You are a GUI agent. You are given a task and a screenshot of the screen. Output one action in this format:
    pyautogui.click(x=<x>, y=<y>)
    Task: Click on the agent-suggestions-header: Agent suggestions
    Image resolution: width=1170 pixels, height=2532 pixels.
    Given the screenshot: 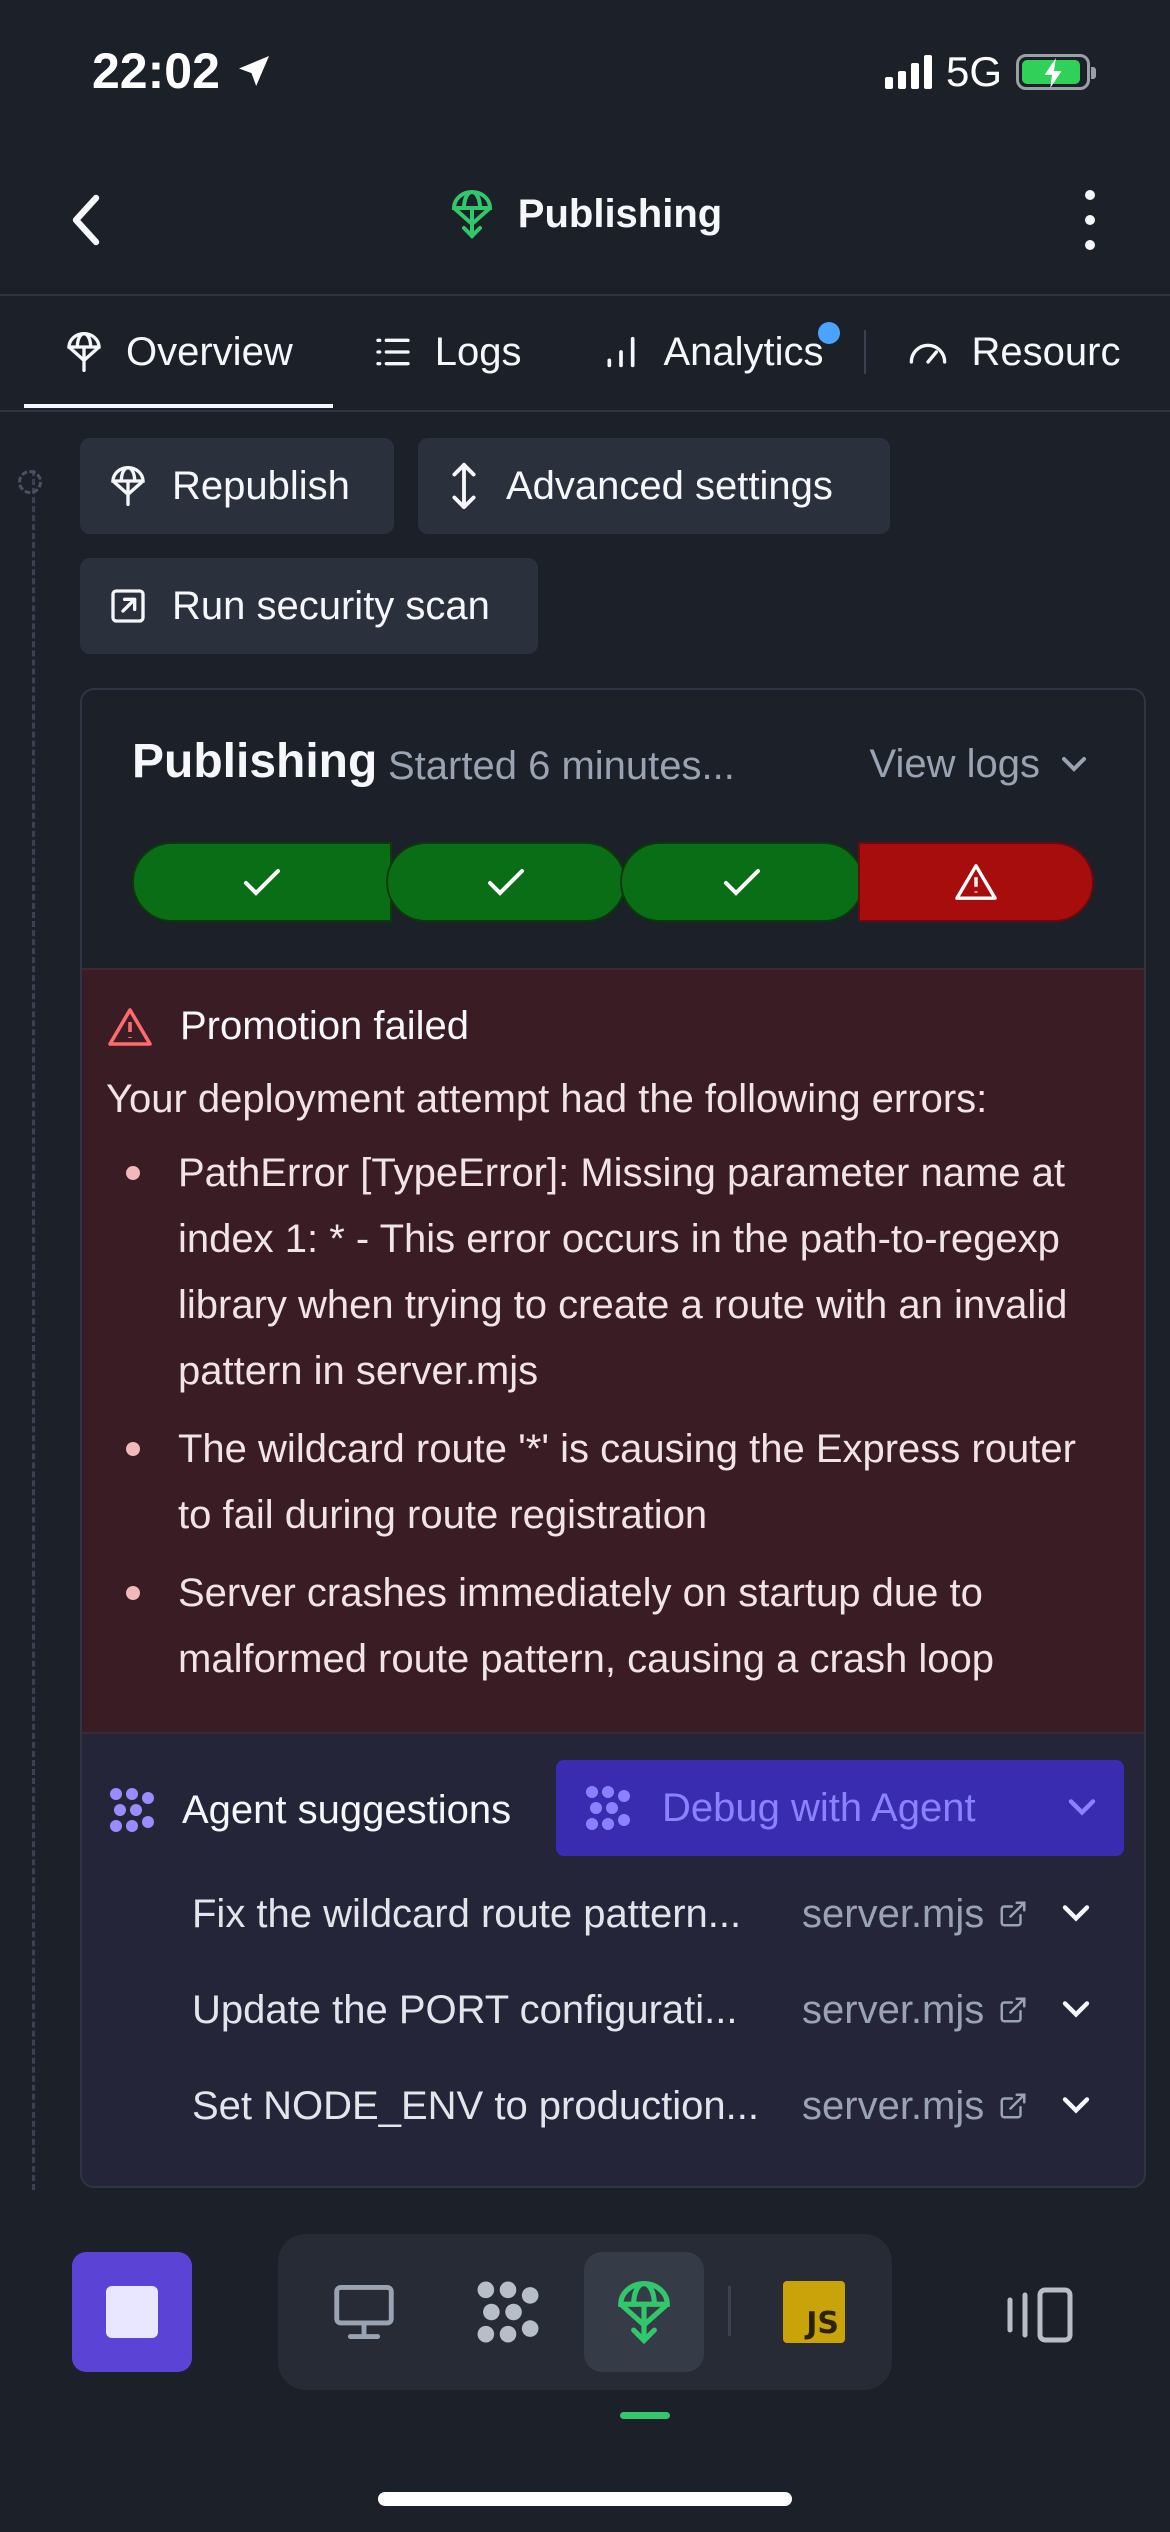 What is the action you would take?
    pyautogui.click(x=308, y=1810)
    